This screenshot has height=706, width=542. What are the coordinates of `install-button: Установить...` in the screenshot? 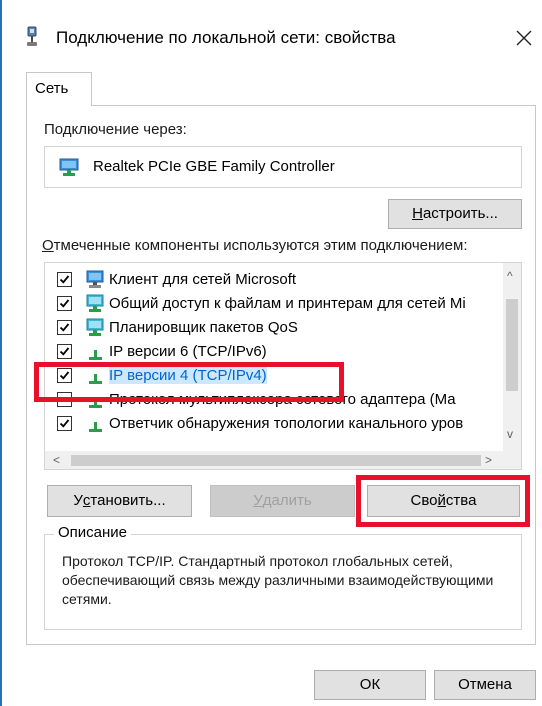 It's located at (119, 501).